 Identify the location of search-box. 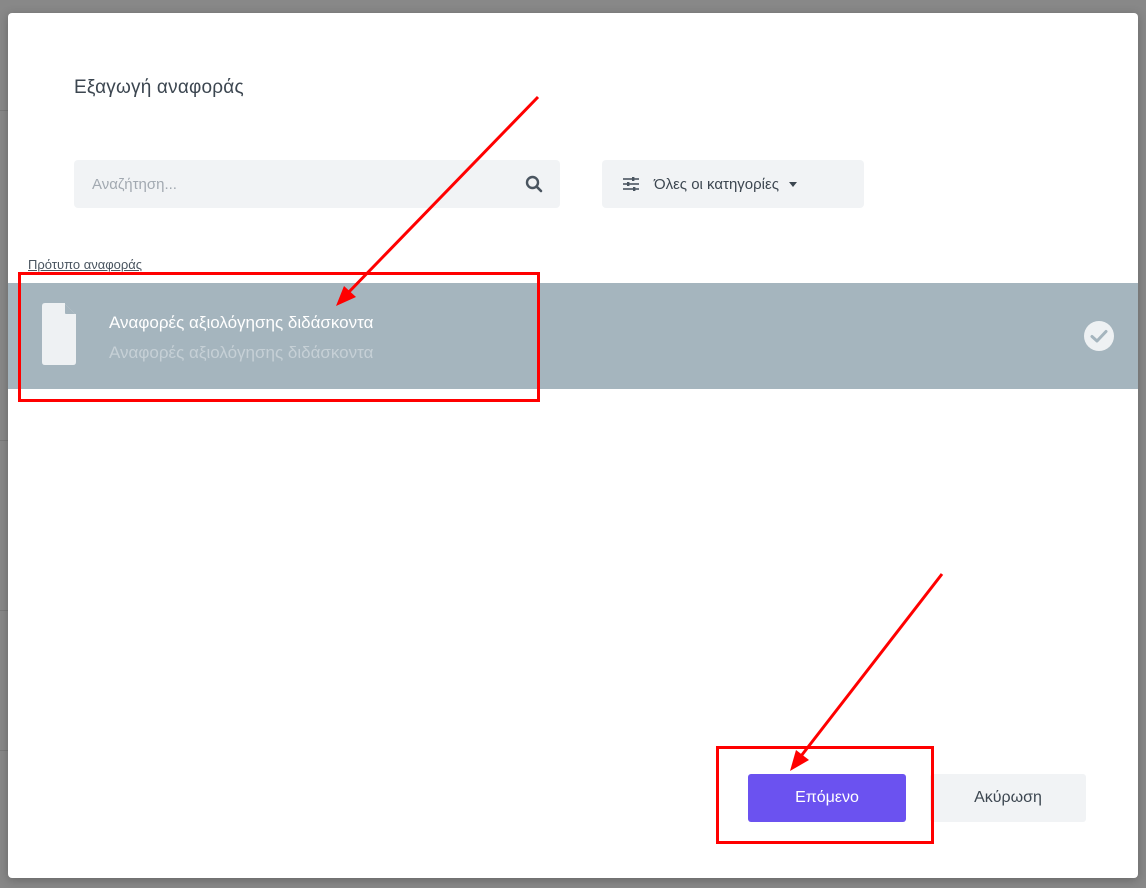
(317, 184).